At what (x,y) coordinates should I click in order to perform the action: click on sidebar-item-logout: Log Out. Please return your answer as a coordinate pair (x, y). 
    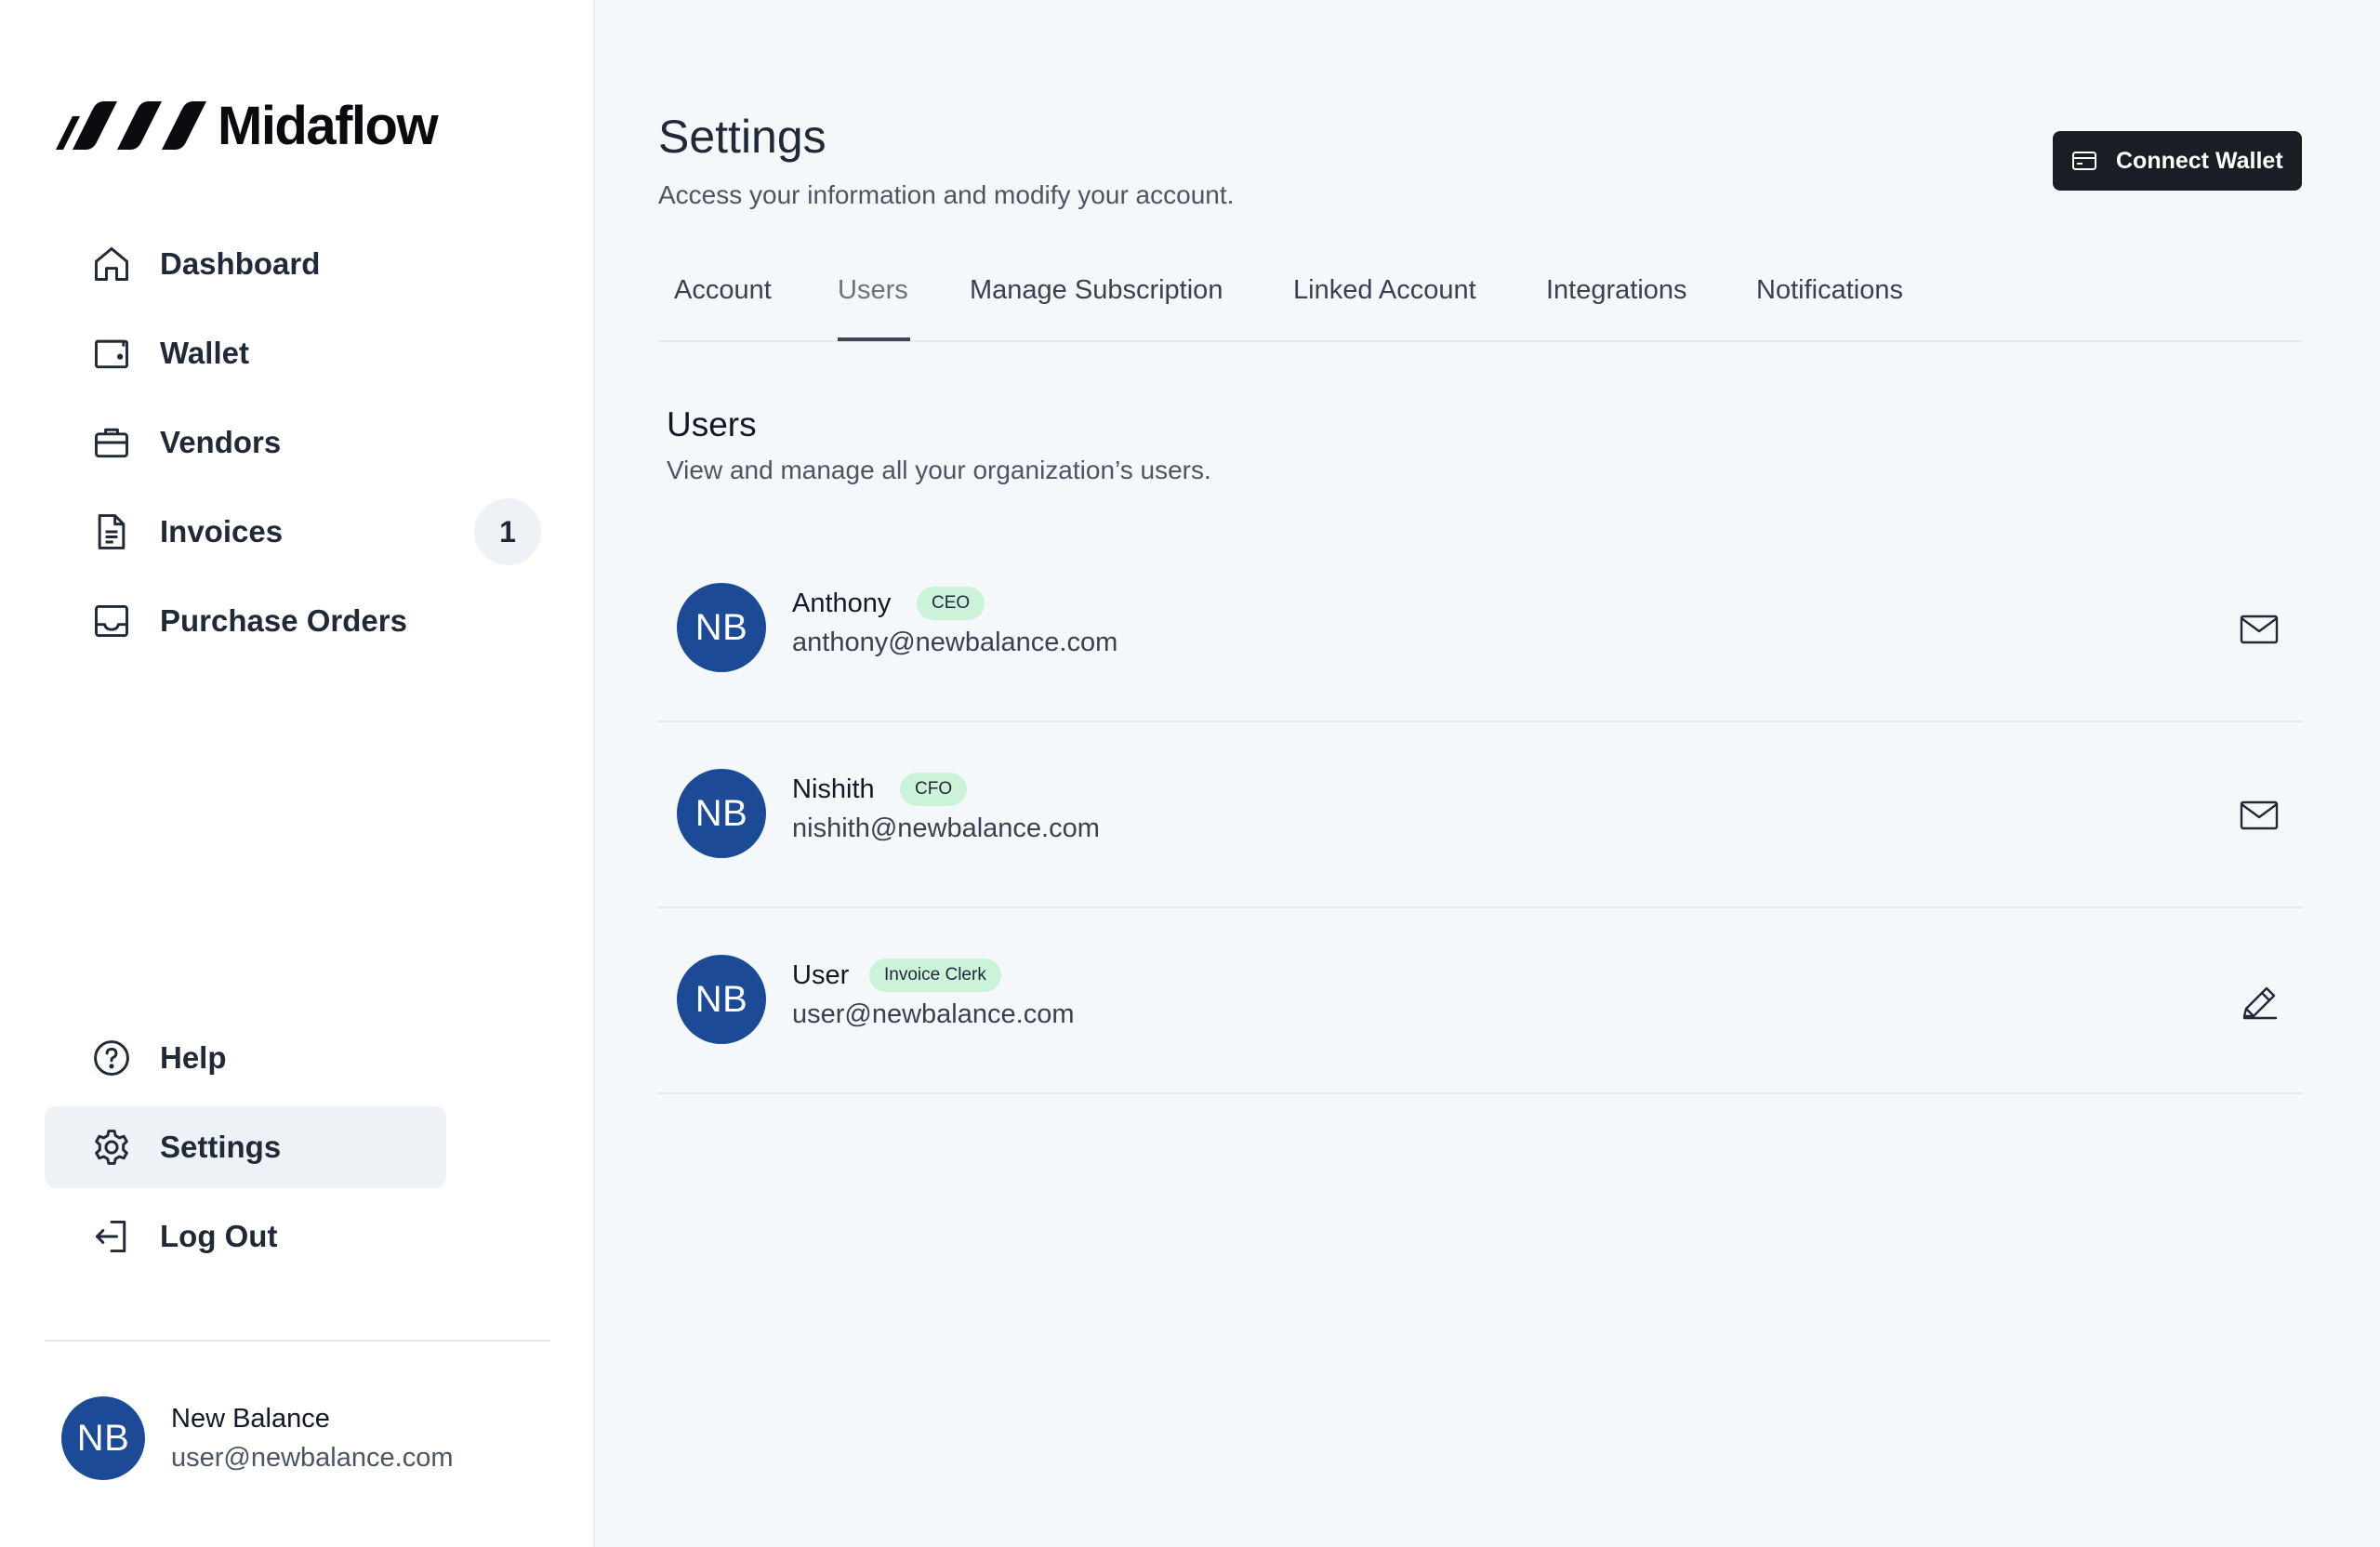
    Looking at the image, I should click on (245, 1236).